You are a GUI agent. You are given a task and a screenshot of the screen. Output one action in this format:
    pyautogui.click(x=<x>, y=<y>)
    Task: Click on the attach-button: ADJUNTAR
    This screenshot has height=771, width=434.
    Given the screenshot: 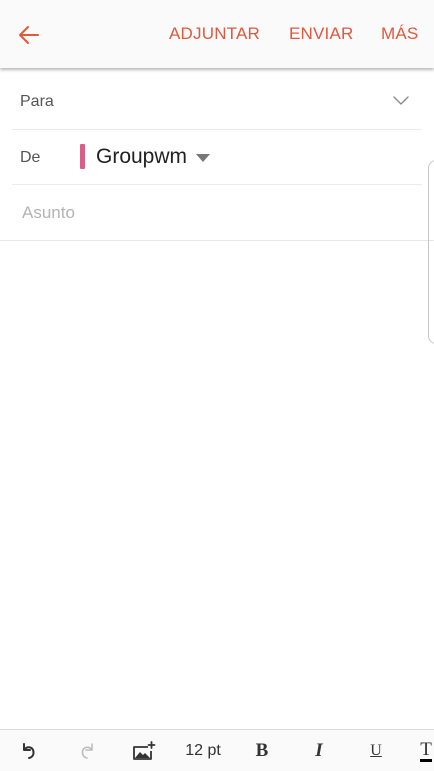 What is the action you would take?
    pyautogui.click(x=214, y=34)
    